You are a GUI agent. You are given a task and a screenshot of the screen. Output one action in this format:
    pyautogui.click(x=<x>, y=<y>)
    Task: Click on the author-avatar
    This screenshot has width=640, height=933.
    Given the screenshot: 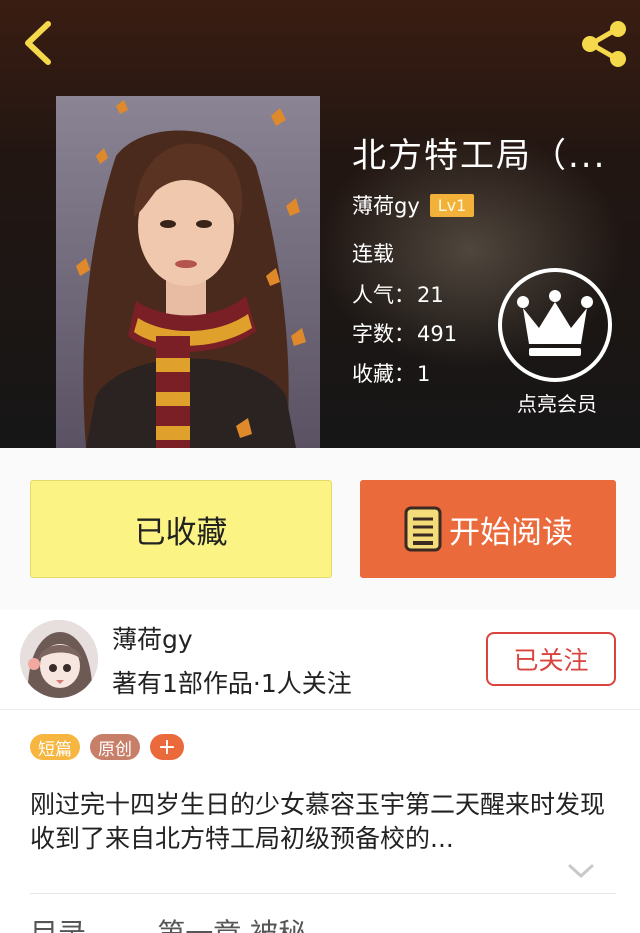 What is the action you would take?
    pyautogui.click(x=59, y=659)
    